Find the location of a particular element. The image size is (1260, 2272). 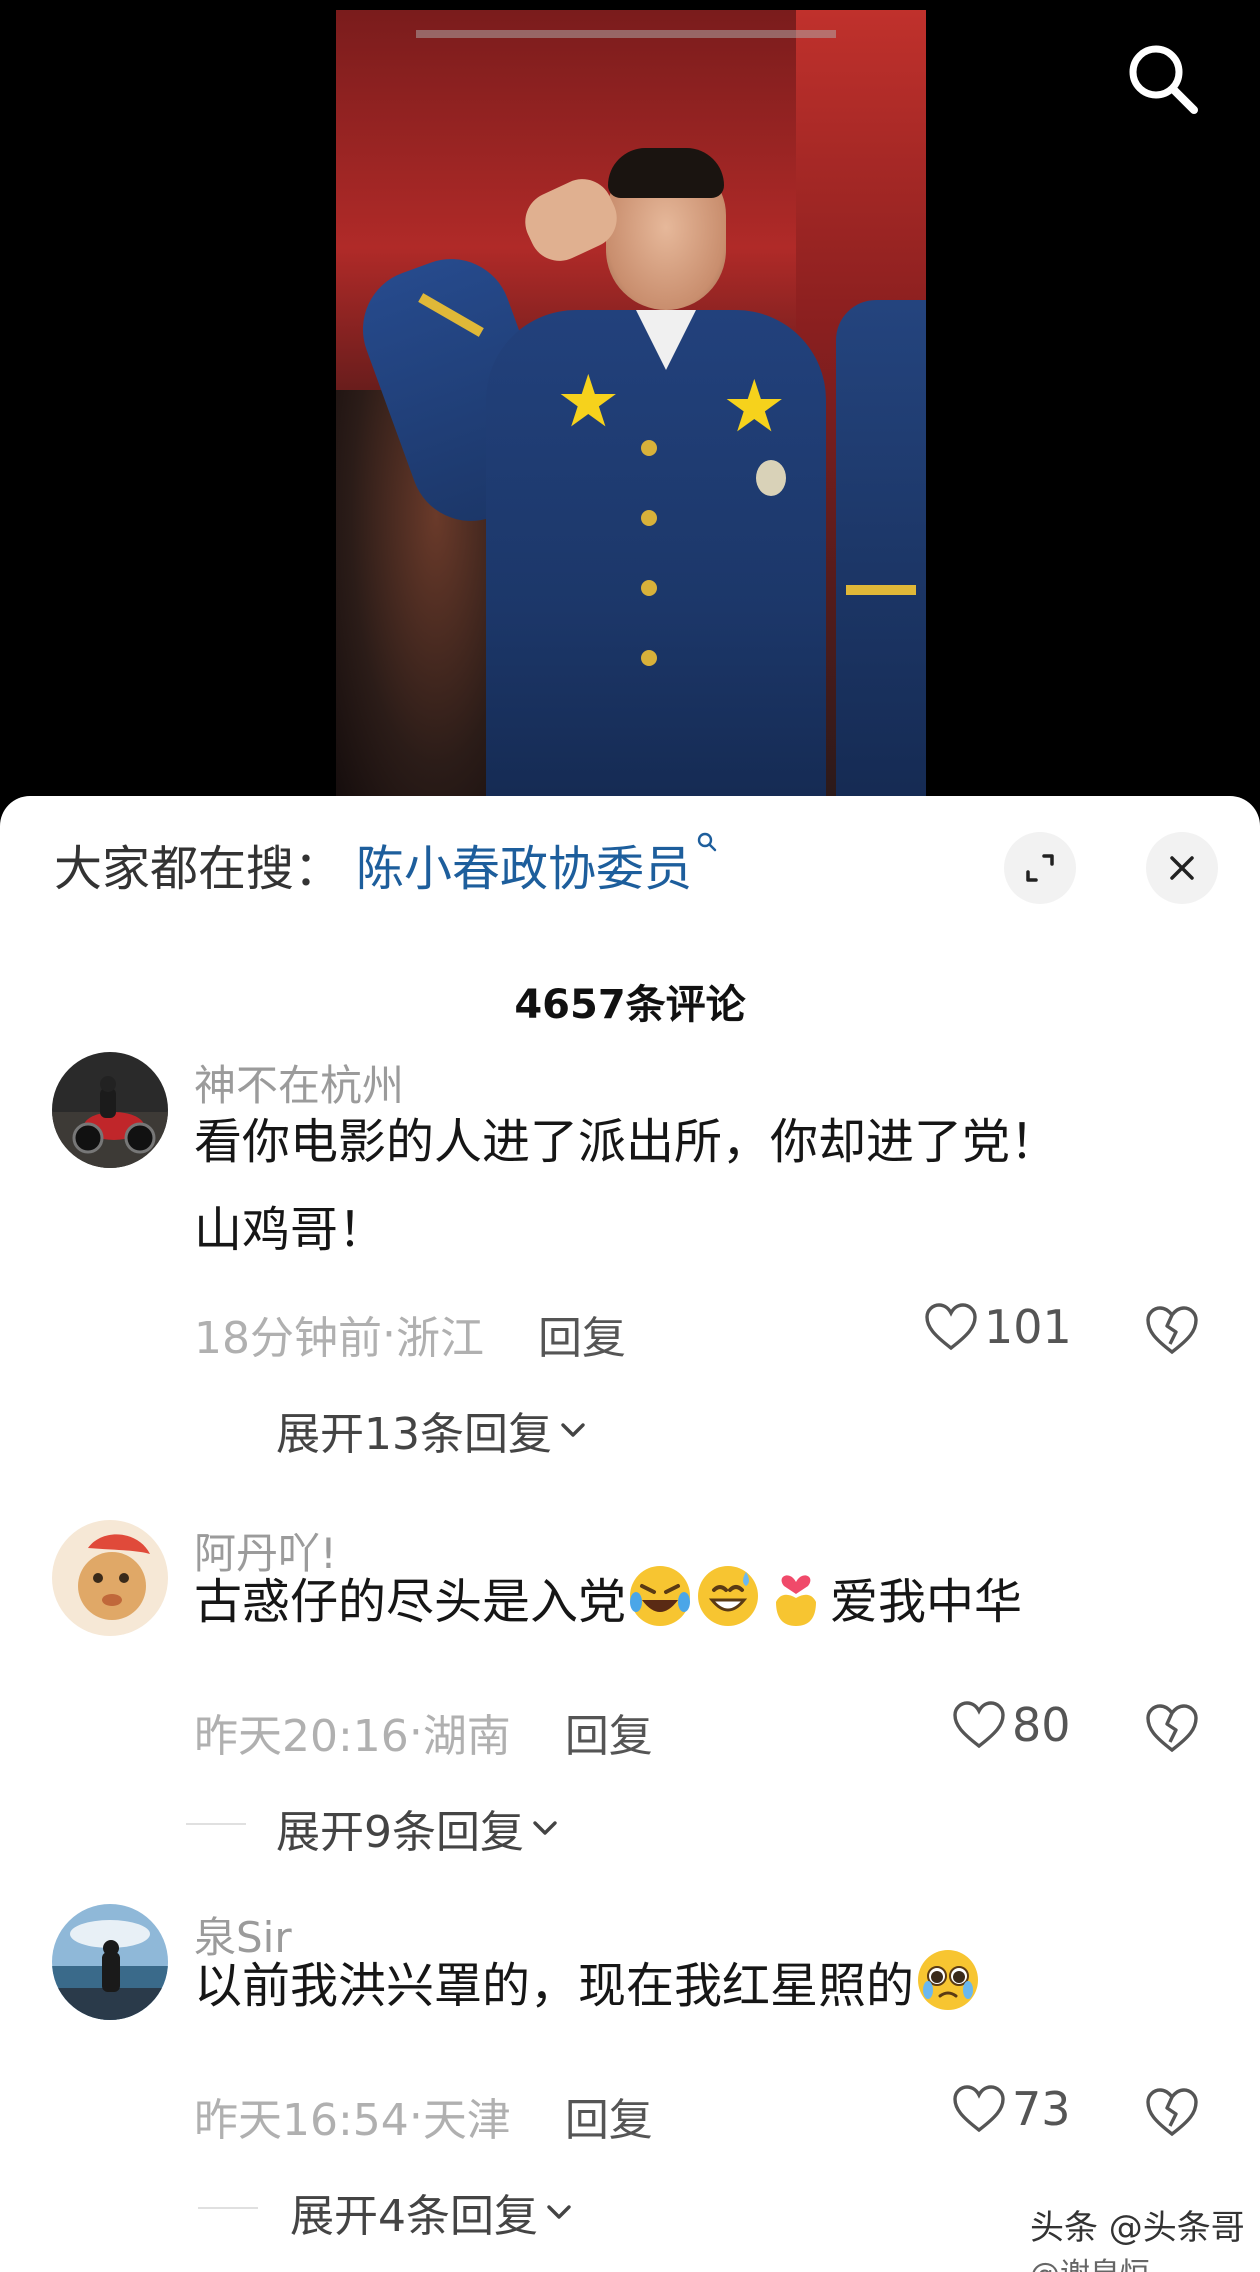

hot-search-query: 陈小春政协委员 is located at coordinates (524, 864).